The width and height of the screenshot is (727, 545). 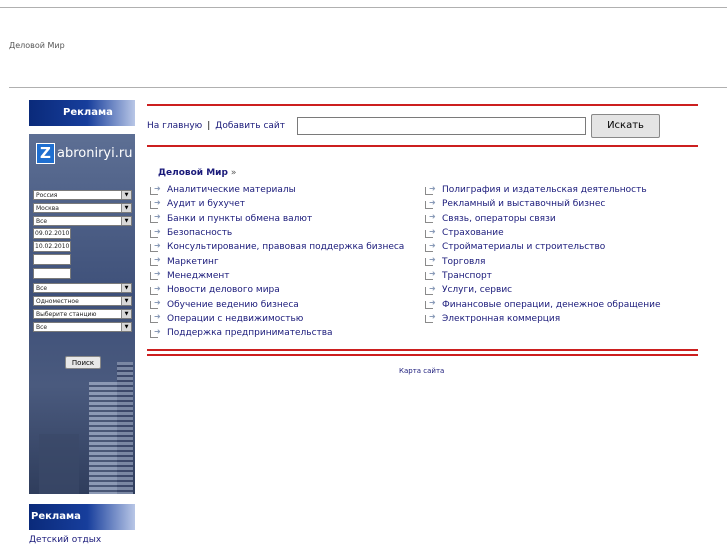 I want to click on ad-heading-label: Реклама, so click(x=88, y=112).